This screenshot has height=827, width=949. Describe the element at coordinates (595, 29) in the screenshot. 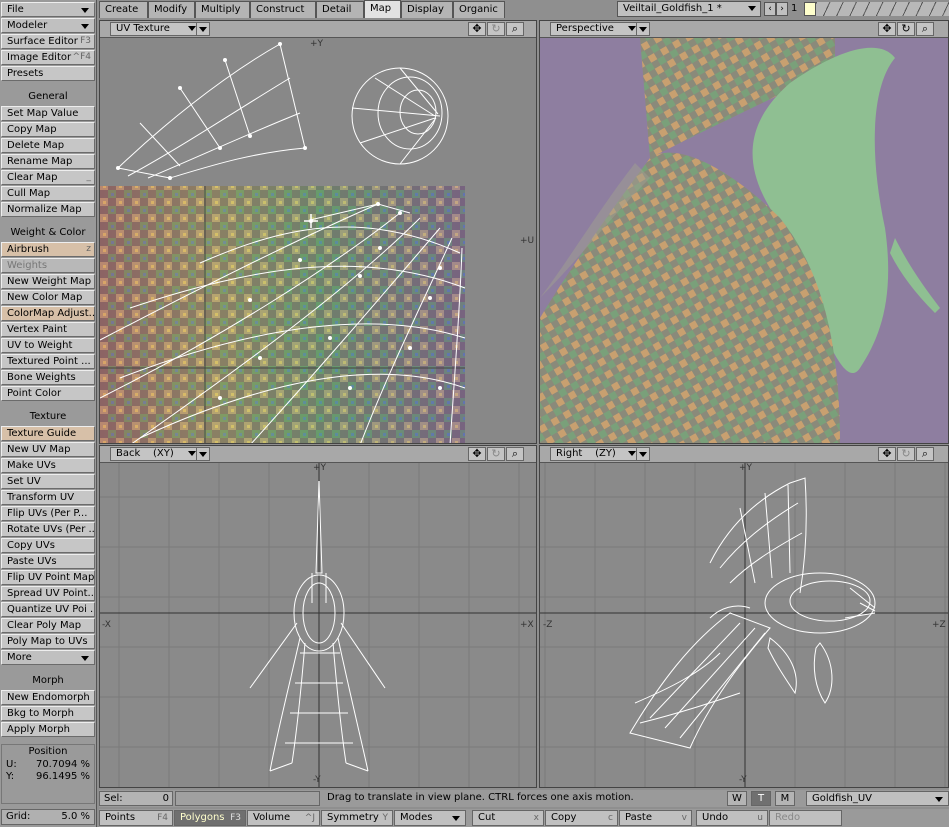

I see `view-type-selector: Perspective` at that location.